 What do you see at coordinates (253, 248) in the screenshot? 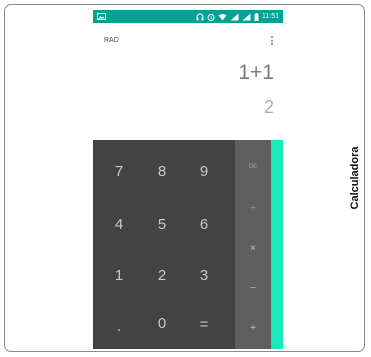
I see `multiply-button: ×` at bounding box center [253, 248].